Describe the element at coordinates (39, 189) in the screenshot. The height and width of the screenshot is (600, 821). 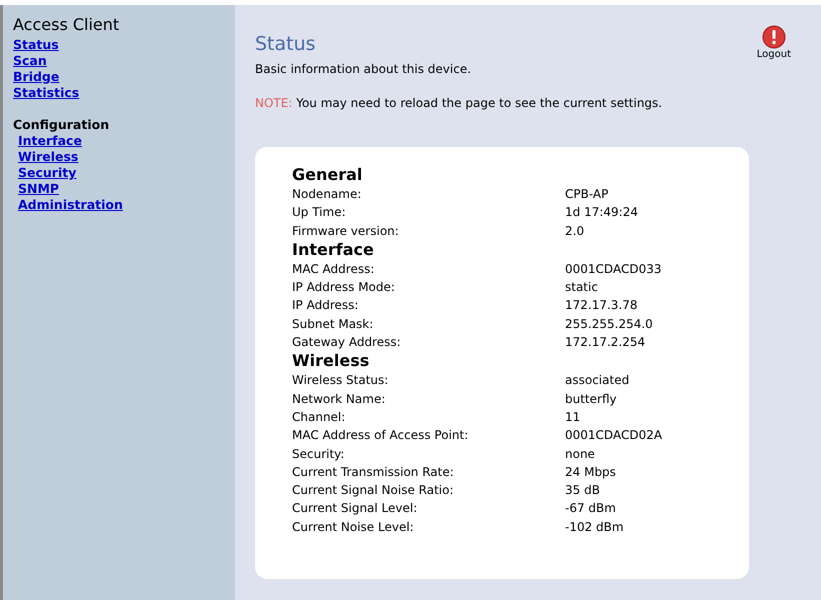
I see `nav-link: SNMP` at that location.